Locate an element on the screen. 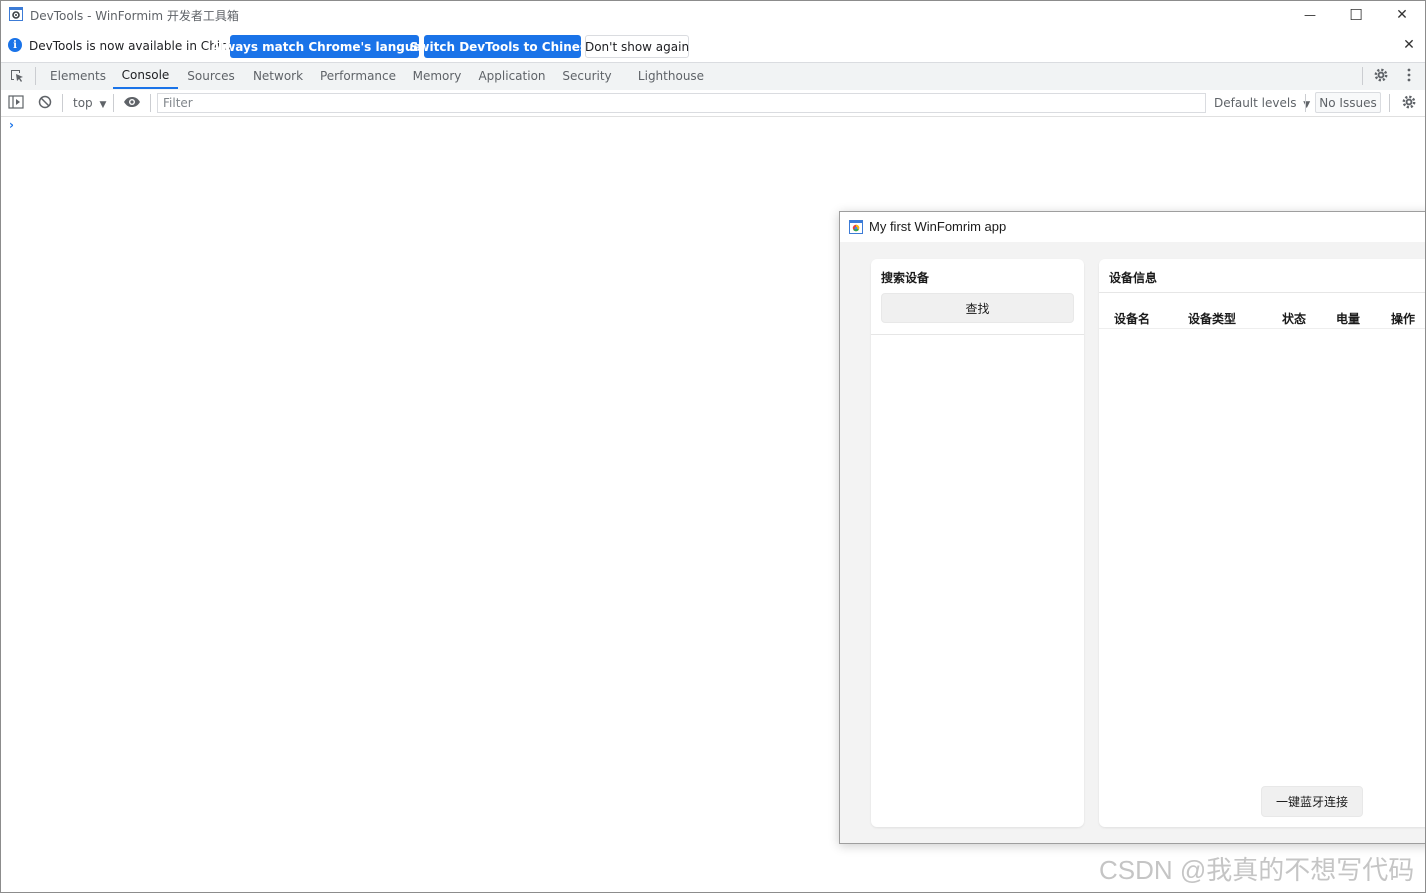 This screenshot has height=893, width=1426. app-icon is located at coordinates (856, 227).